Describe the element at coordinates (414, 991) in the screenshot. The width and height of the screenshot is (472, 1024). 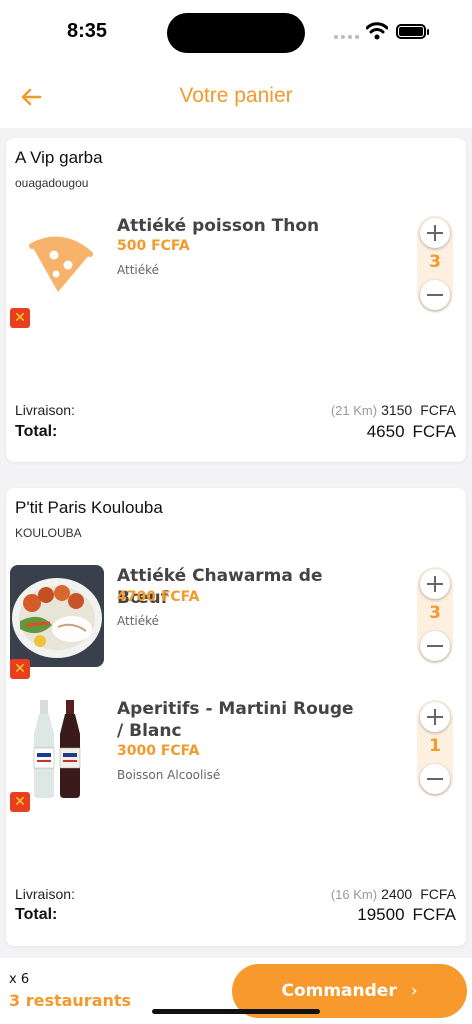
I see `chevron-right-icon: ›` at that location.